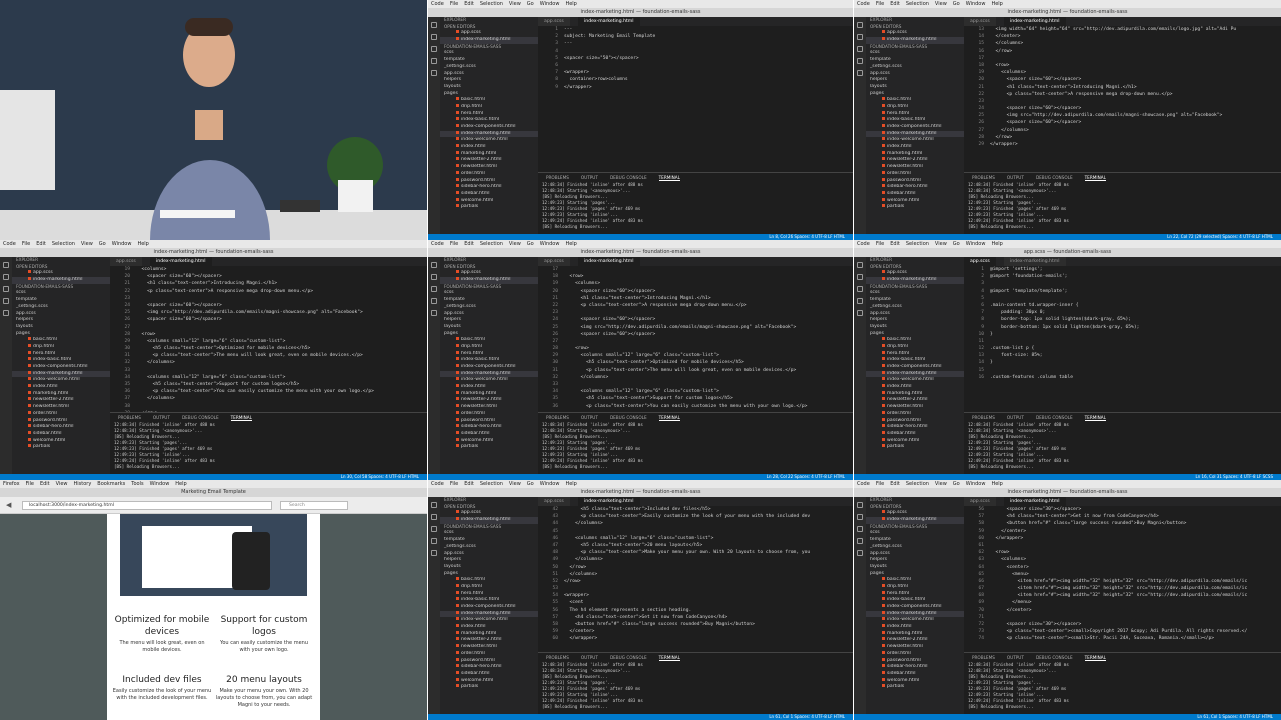 This screenshot has height=720, width=1281. Describe the element at coordinates (489, 600) in the screenshot. I see `file-item: index-basic.html` at that location.